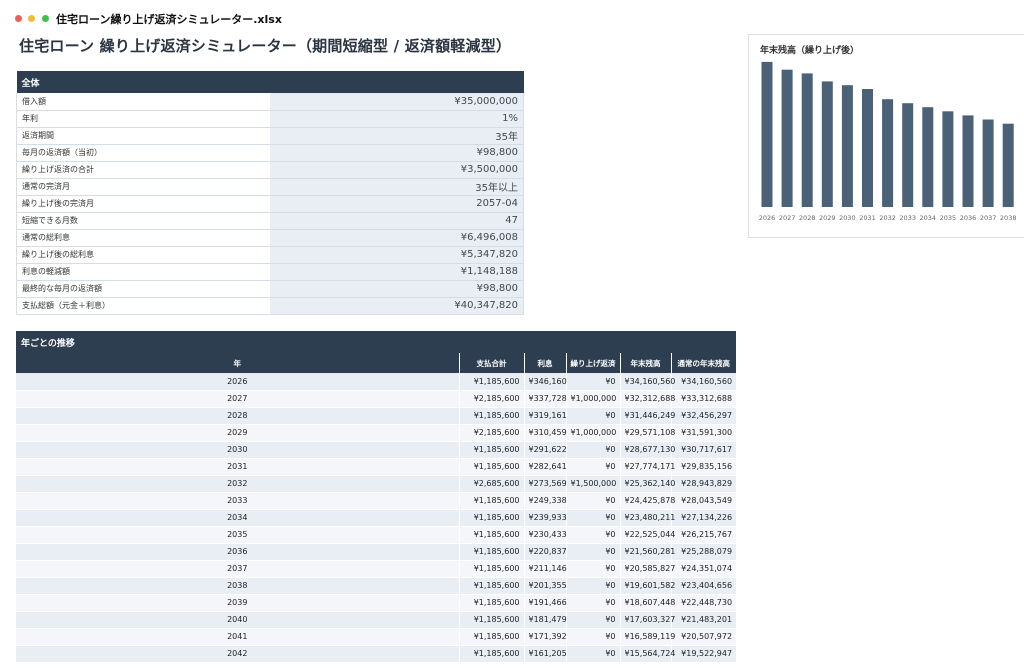 The height and width of the screenshot is (669, 1024). What do you see at coordinates (545, 518) in the screenshot?
I see `table-cell: ¥239,933` at bounding box center [545, 518].